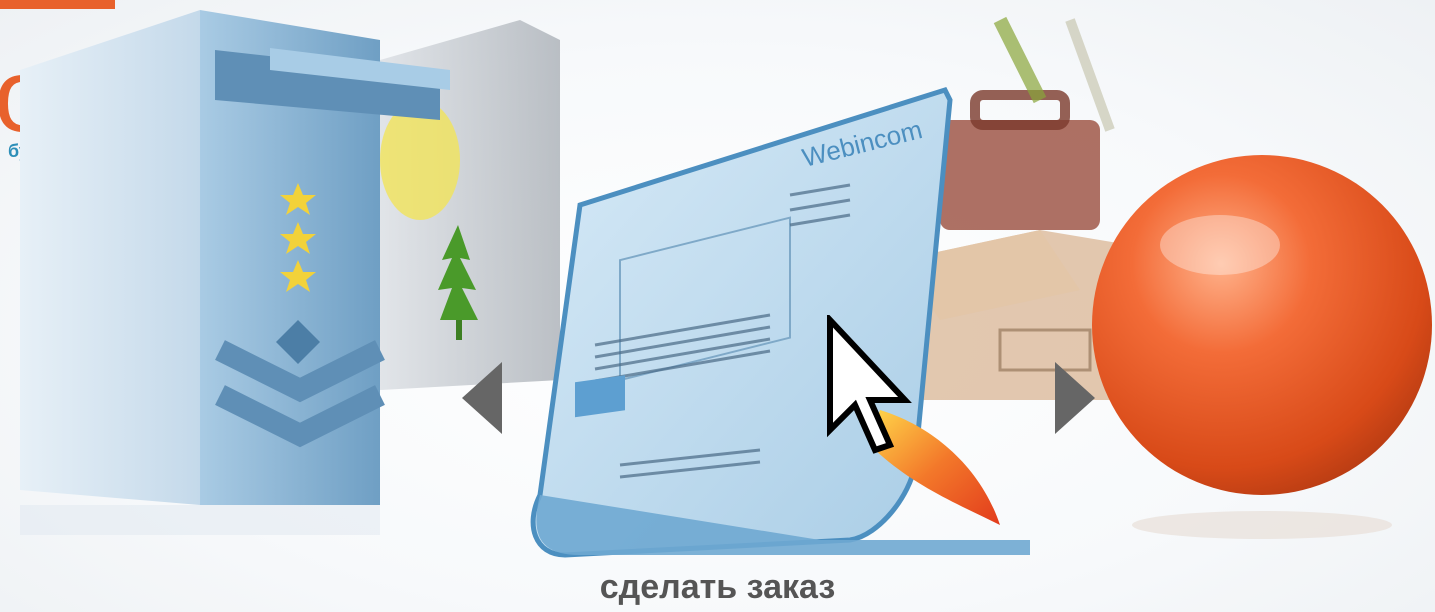  What do you see at coordinates (1262, 347) in the screenshot?
I see `orange-sphere-icon` at bounding box center [1262, 347].